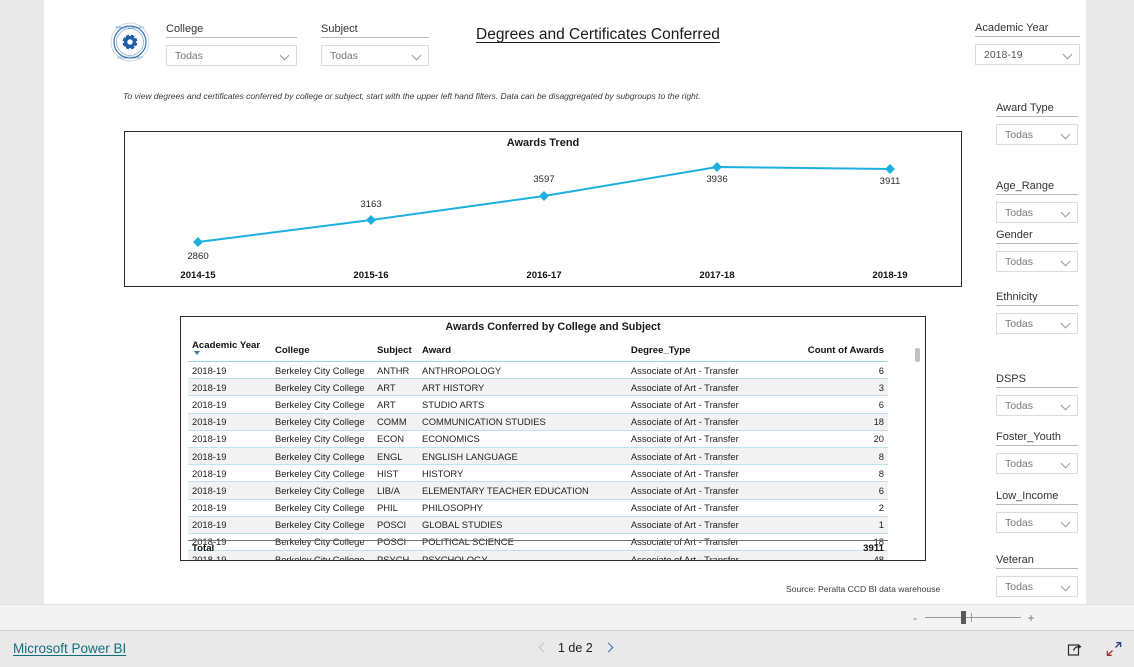  I want to click on slicer-academic-year-dropdown: 2018-19, so click(1027, 54).